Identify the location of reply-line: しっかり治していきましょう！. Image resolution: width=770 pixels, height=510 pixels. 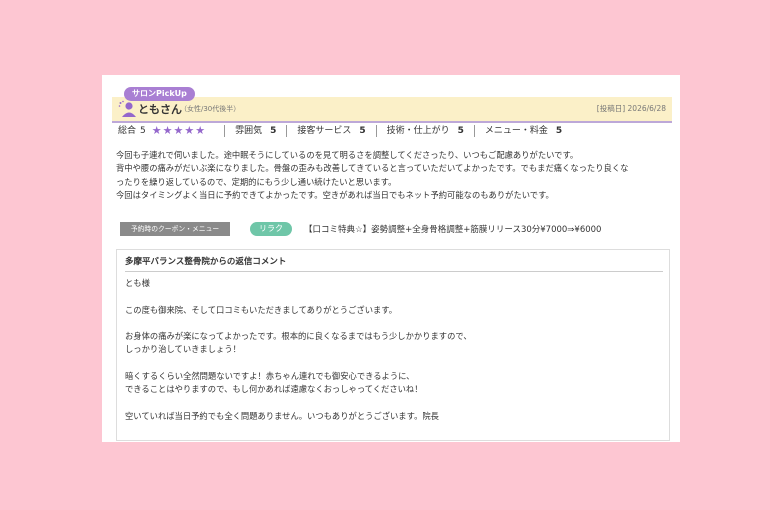
(183, 349).